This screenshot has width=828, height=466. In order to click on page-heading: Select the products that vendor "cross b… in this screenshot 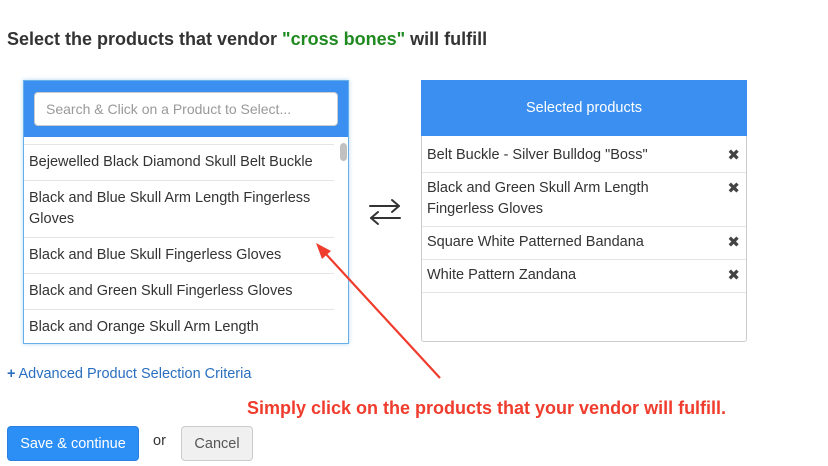, I will do `click(247, 39)`.